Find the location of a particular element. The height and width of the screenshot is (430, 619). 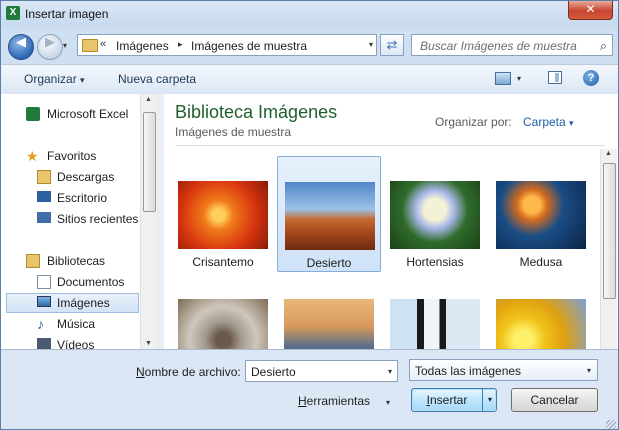

recent-places-icon is located at coordinates (44, 217).